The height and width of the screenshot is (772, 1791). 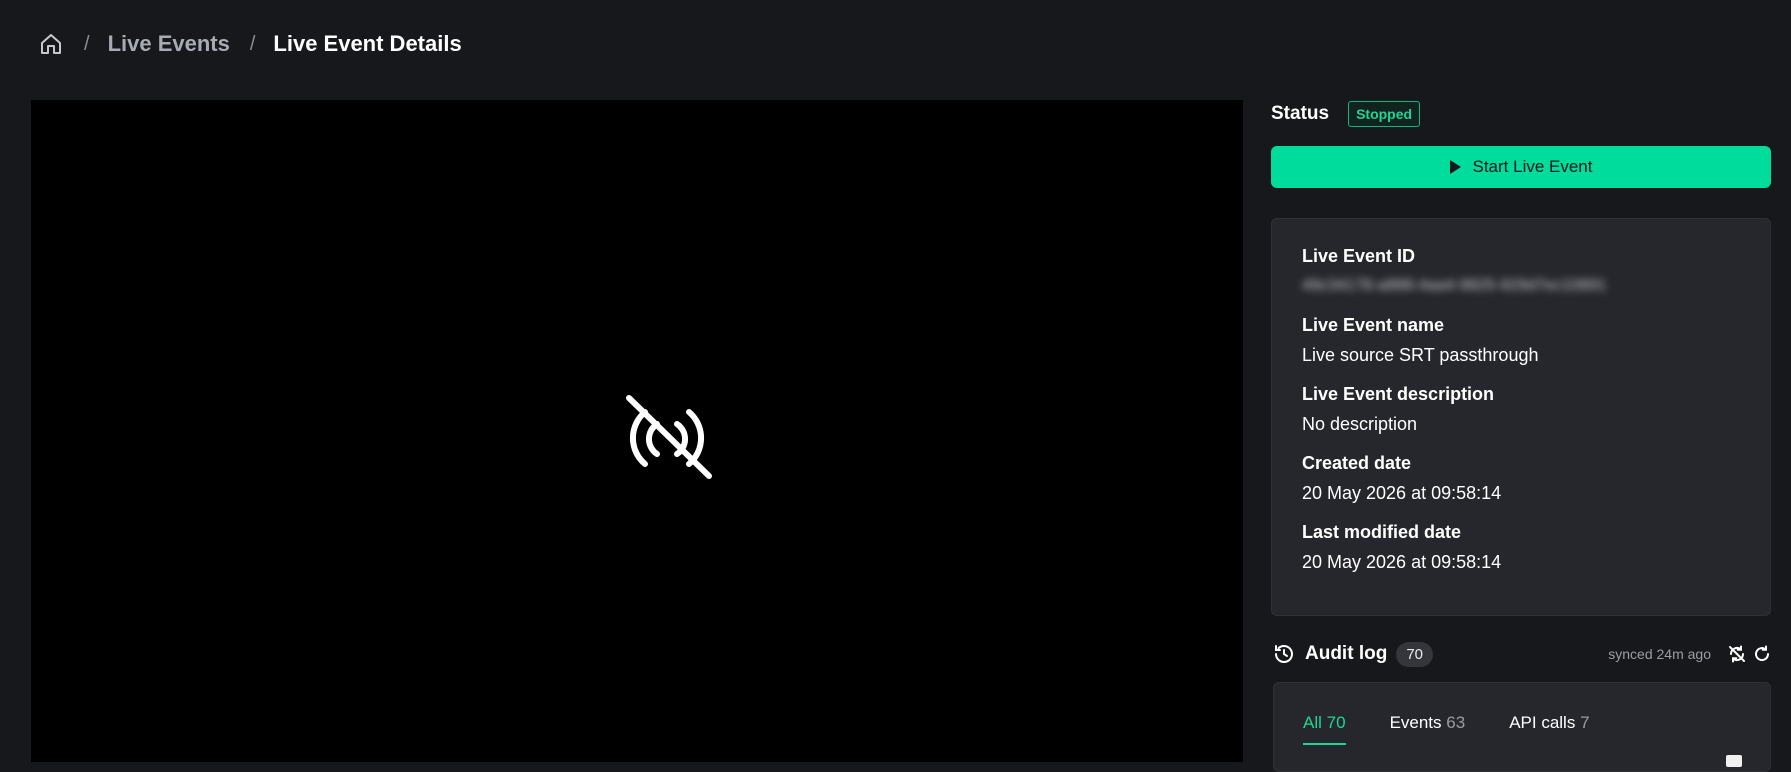 What do you see at coordinates (667, 437) in the screenshot?
I see `no-signal-icon` at bounding box center [667, 437].